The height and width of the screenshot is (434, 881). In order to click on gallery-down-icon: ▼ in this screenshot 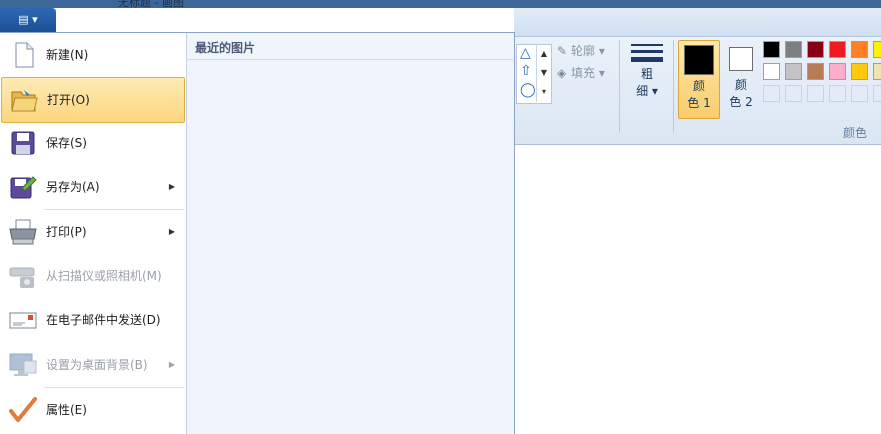, I will do `click(544, 72)`.